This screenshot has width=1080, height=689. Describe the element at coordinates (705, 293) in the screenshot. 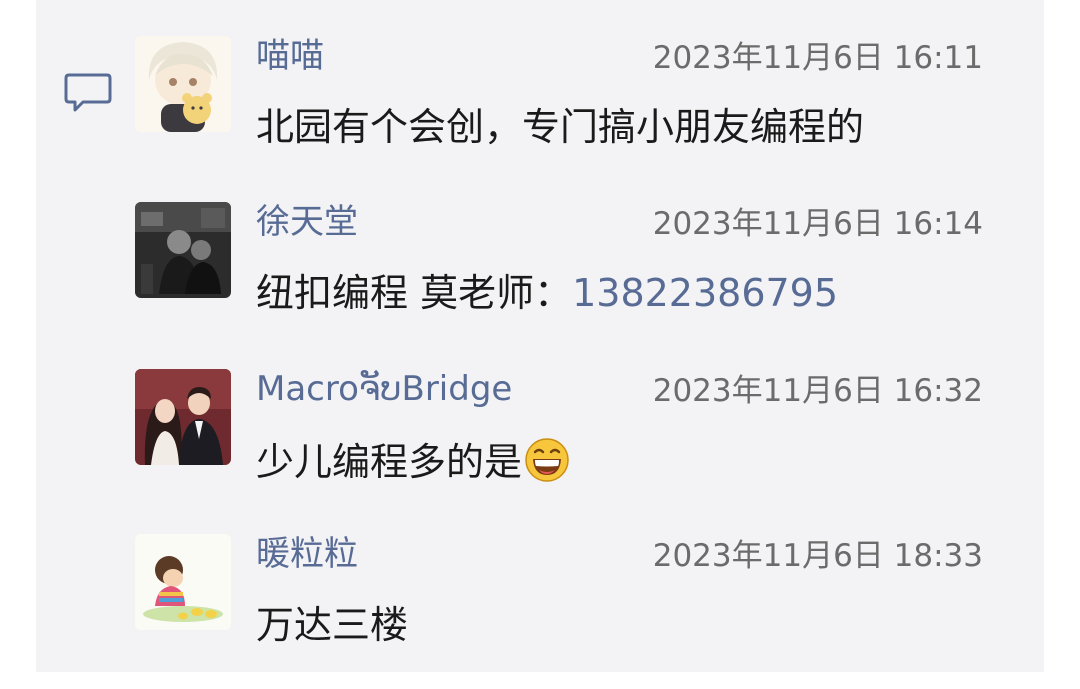

I see `phone-number-link: 13822386795` at that location.